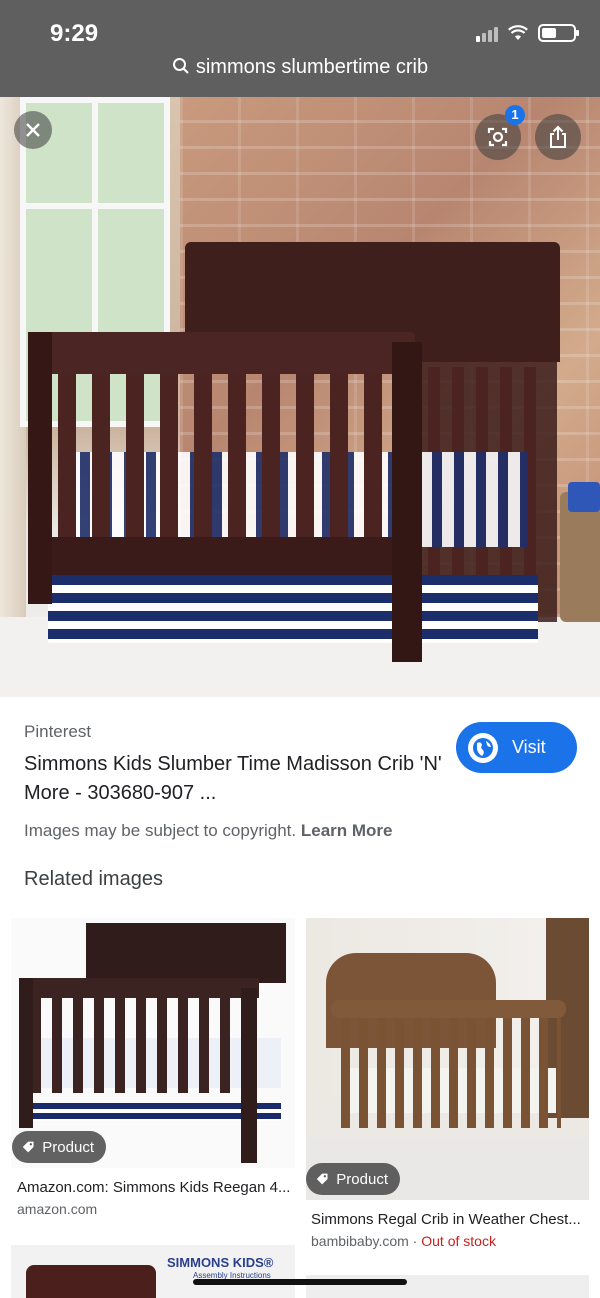 The width and height of the screenshot is (600, 1298). Describe the element at coordinates (160, 830) in the screenshot. I see `copyright-text: Images may be subject to copyright.` at that location.